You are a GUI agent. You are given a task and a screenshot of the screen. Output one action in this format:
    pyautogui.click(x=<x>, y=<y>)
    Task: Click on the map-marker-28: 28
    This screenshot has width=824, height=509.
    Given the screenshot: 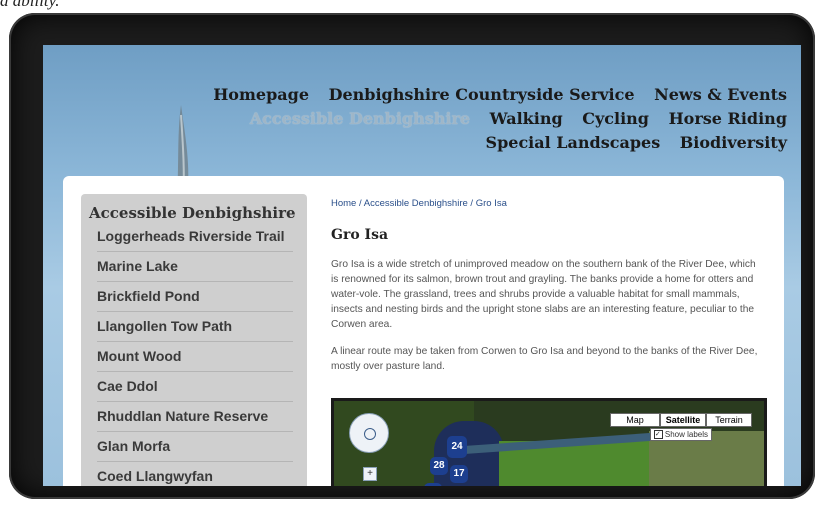 What is the action you would take?
    pyautogui.click(x=439, y=466)
    